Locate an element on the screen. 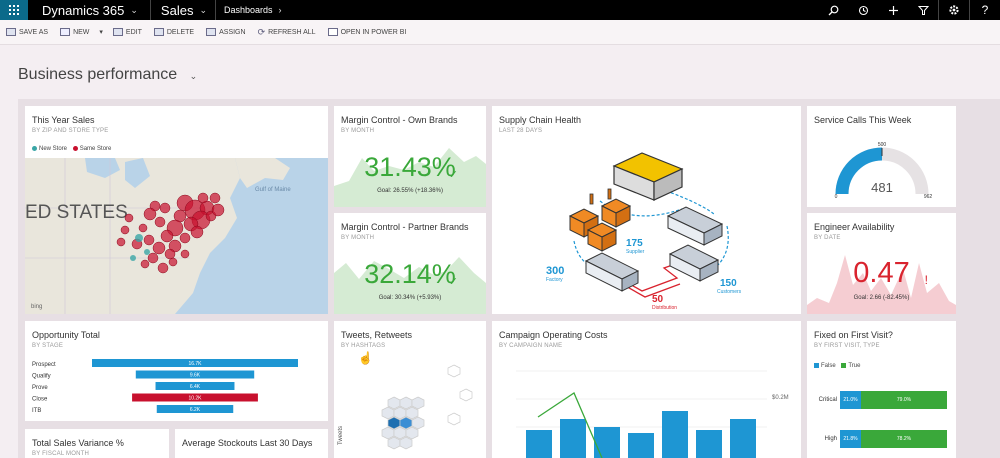 The image size is (1000, 458). row-label: High is located at coordinates (830, 439).